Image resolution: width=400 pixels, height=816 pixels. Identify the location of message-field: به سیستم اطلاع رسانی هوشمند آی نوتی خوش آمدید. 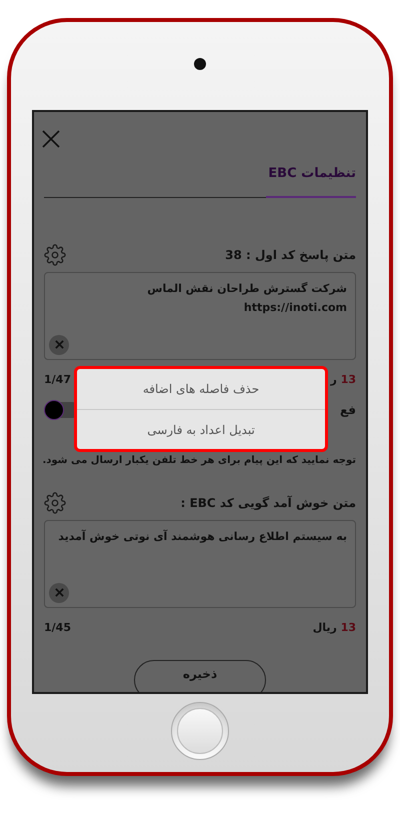
(200, 564).